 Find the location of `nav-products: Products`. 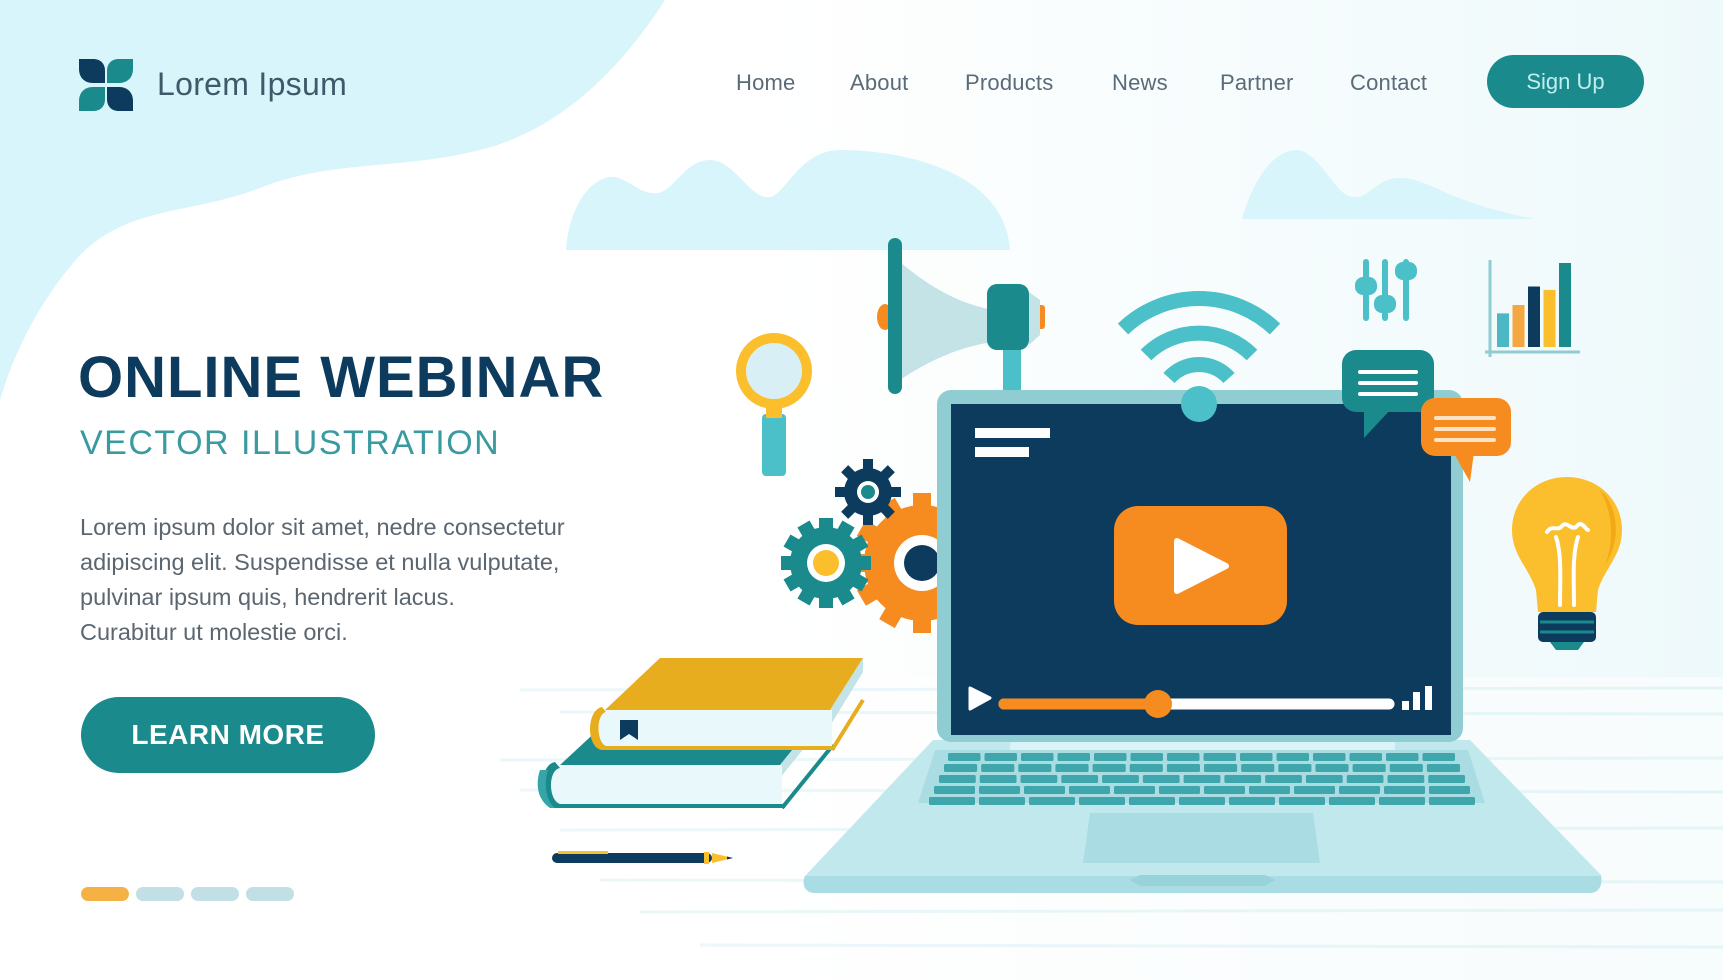

nav-products: Products is located at coordinates (1009, 83).